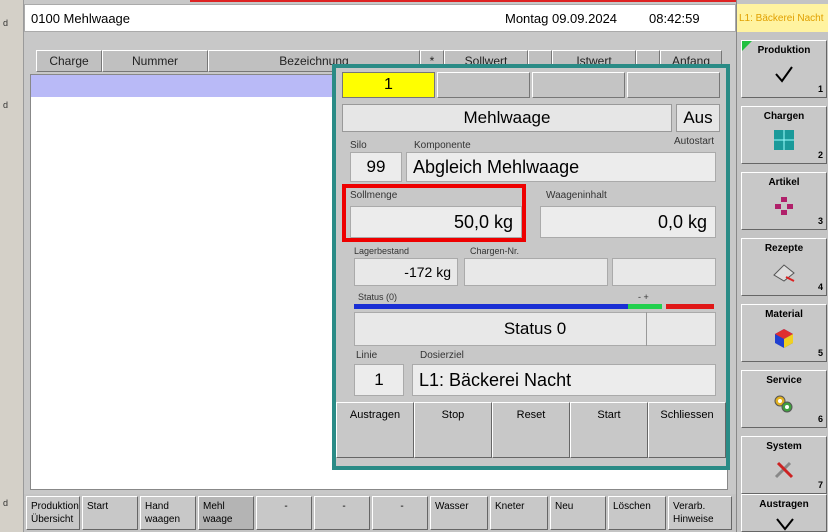 The image size is (828, 532). What do you see at coordinates (12, 266) in the screenshot?
I see `left-strip: d d d` at bounding box center [12, 266].